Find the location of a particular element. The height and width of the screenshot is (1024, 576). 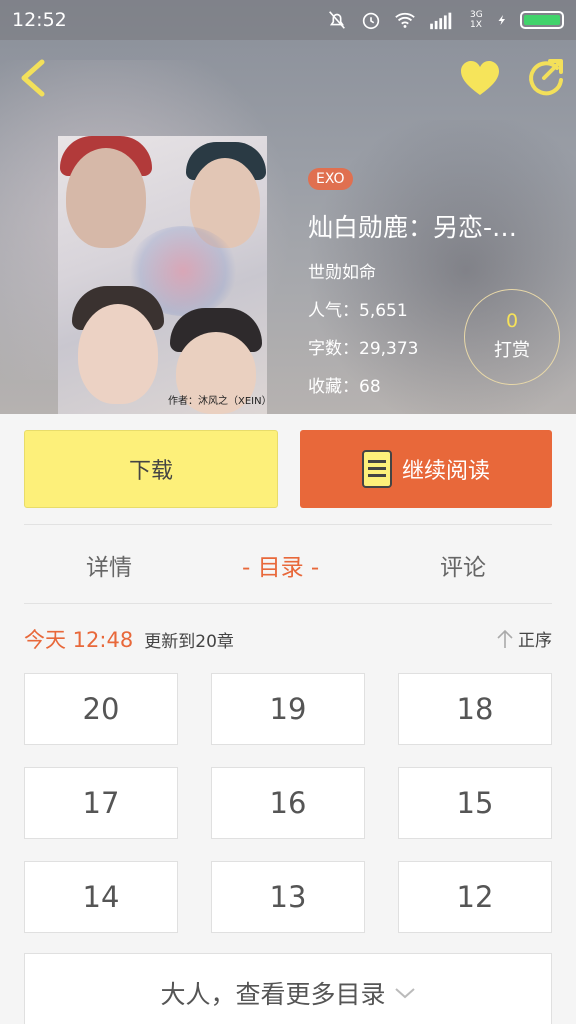

signal-icon is located at coordinates (441, 21).